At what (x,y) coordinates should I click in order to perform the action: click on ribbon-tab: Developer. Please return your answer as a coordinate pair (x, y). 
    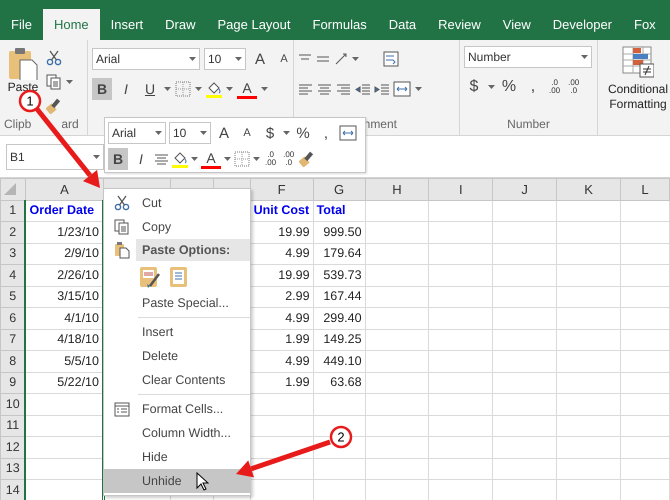
    Looking at the image, I should click on (583, 24).